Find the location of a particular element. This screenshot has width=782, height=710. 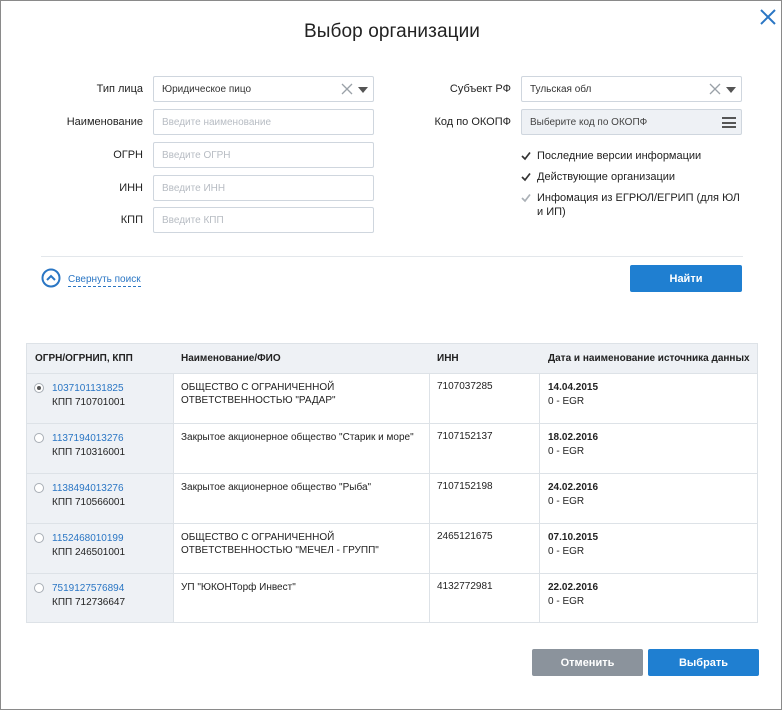

header-name: Наименование/ФИО is located at coordinates (231, 358).